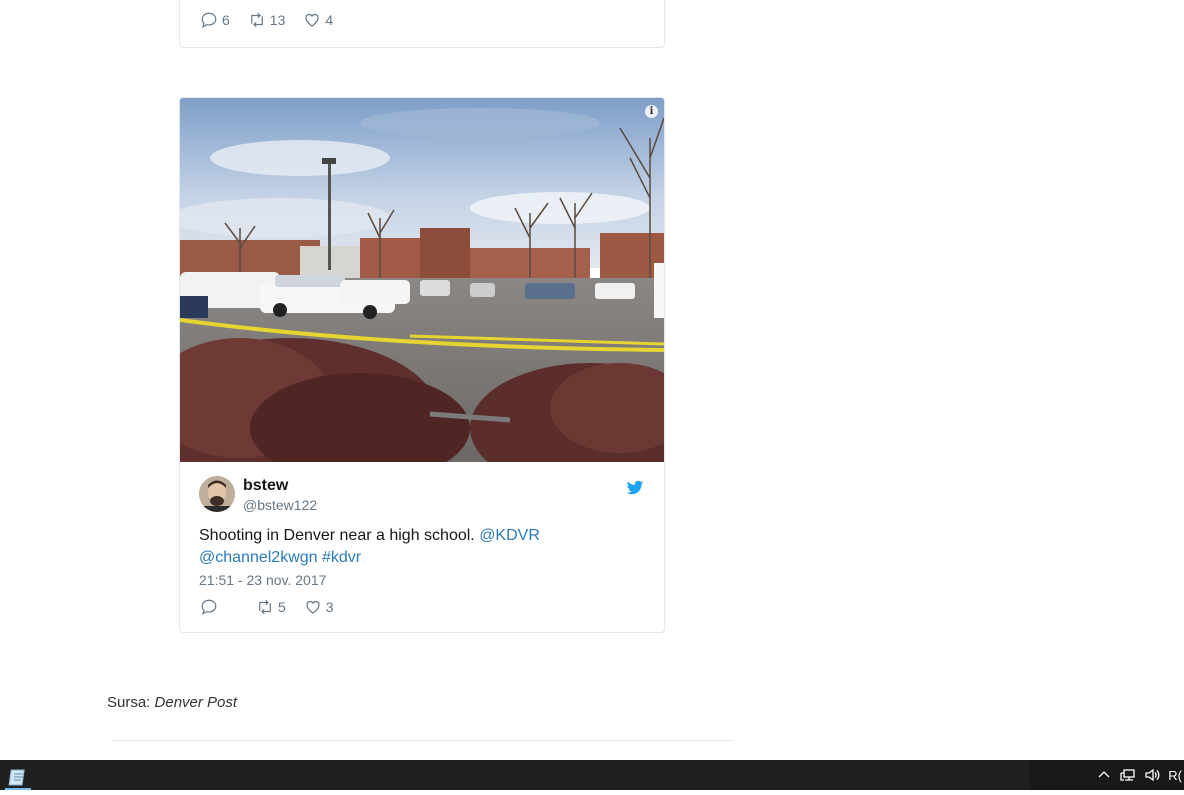 The image size is (1184, 795). What do you see at coordinates (277, 20) in the screenshot?
I see `retweet-count: 13` at bounding box center [277, 20].